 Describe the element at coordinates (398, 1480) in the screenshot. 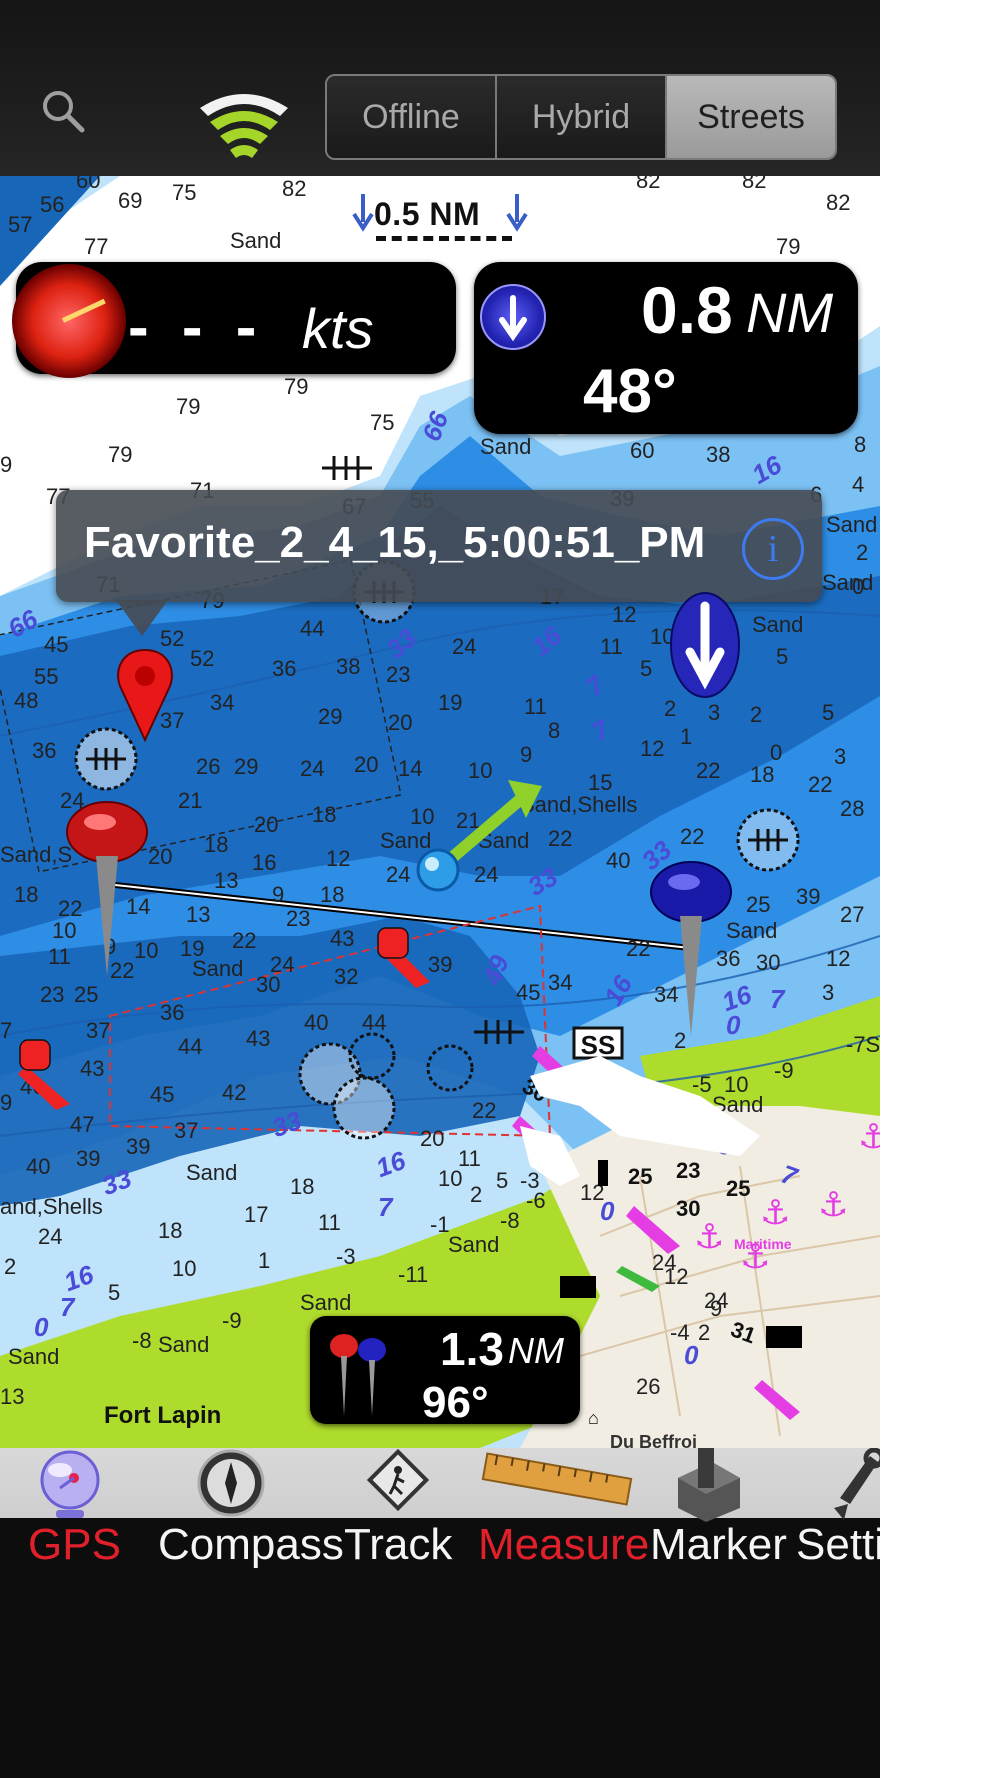

I see `track-sign-icon` at that location.